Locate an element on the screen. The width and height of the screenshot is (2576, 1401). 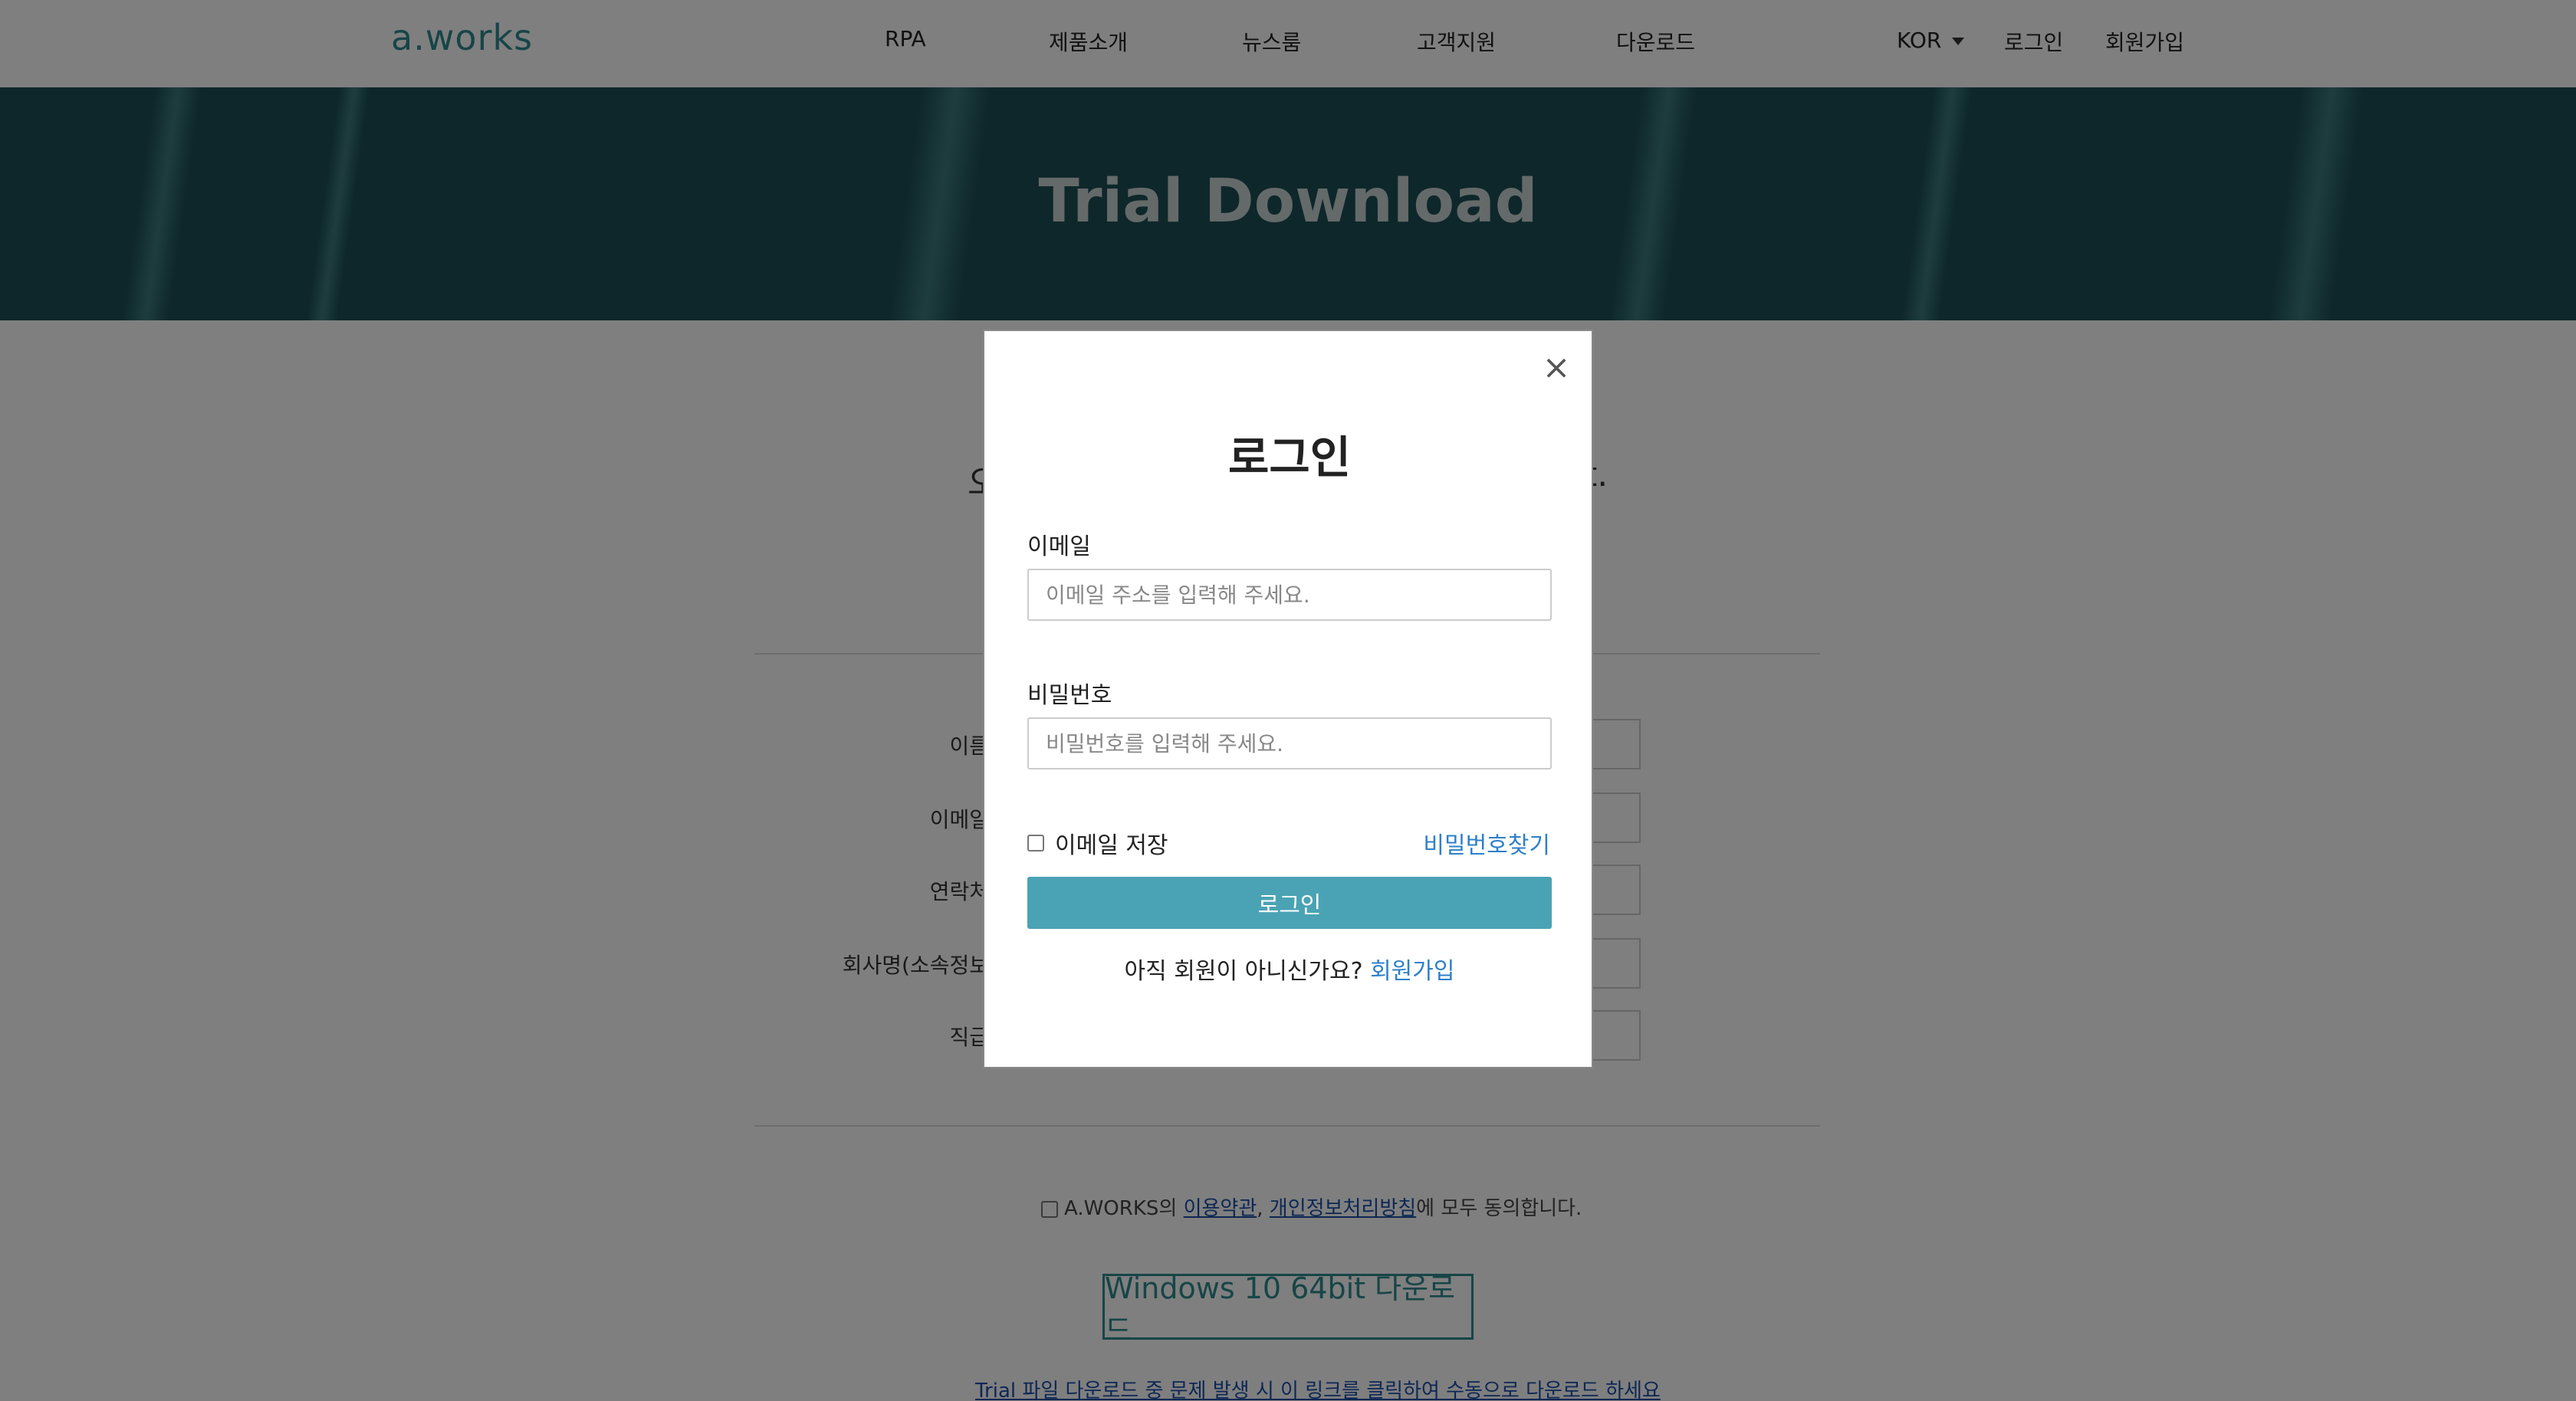
remember-checkbox is located at coordinates (1035, 843).